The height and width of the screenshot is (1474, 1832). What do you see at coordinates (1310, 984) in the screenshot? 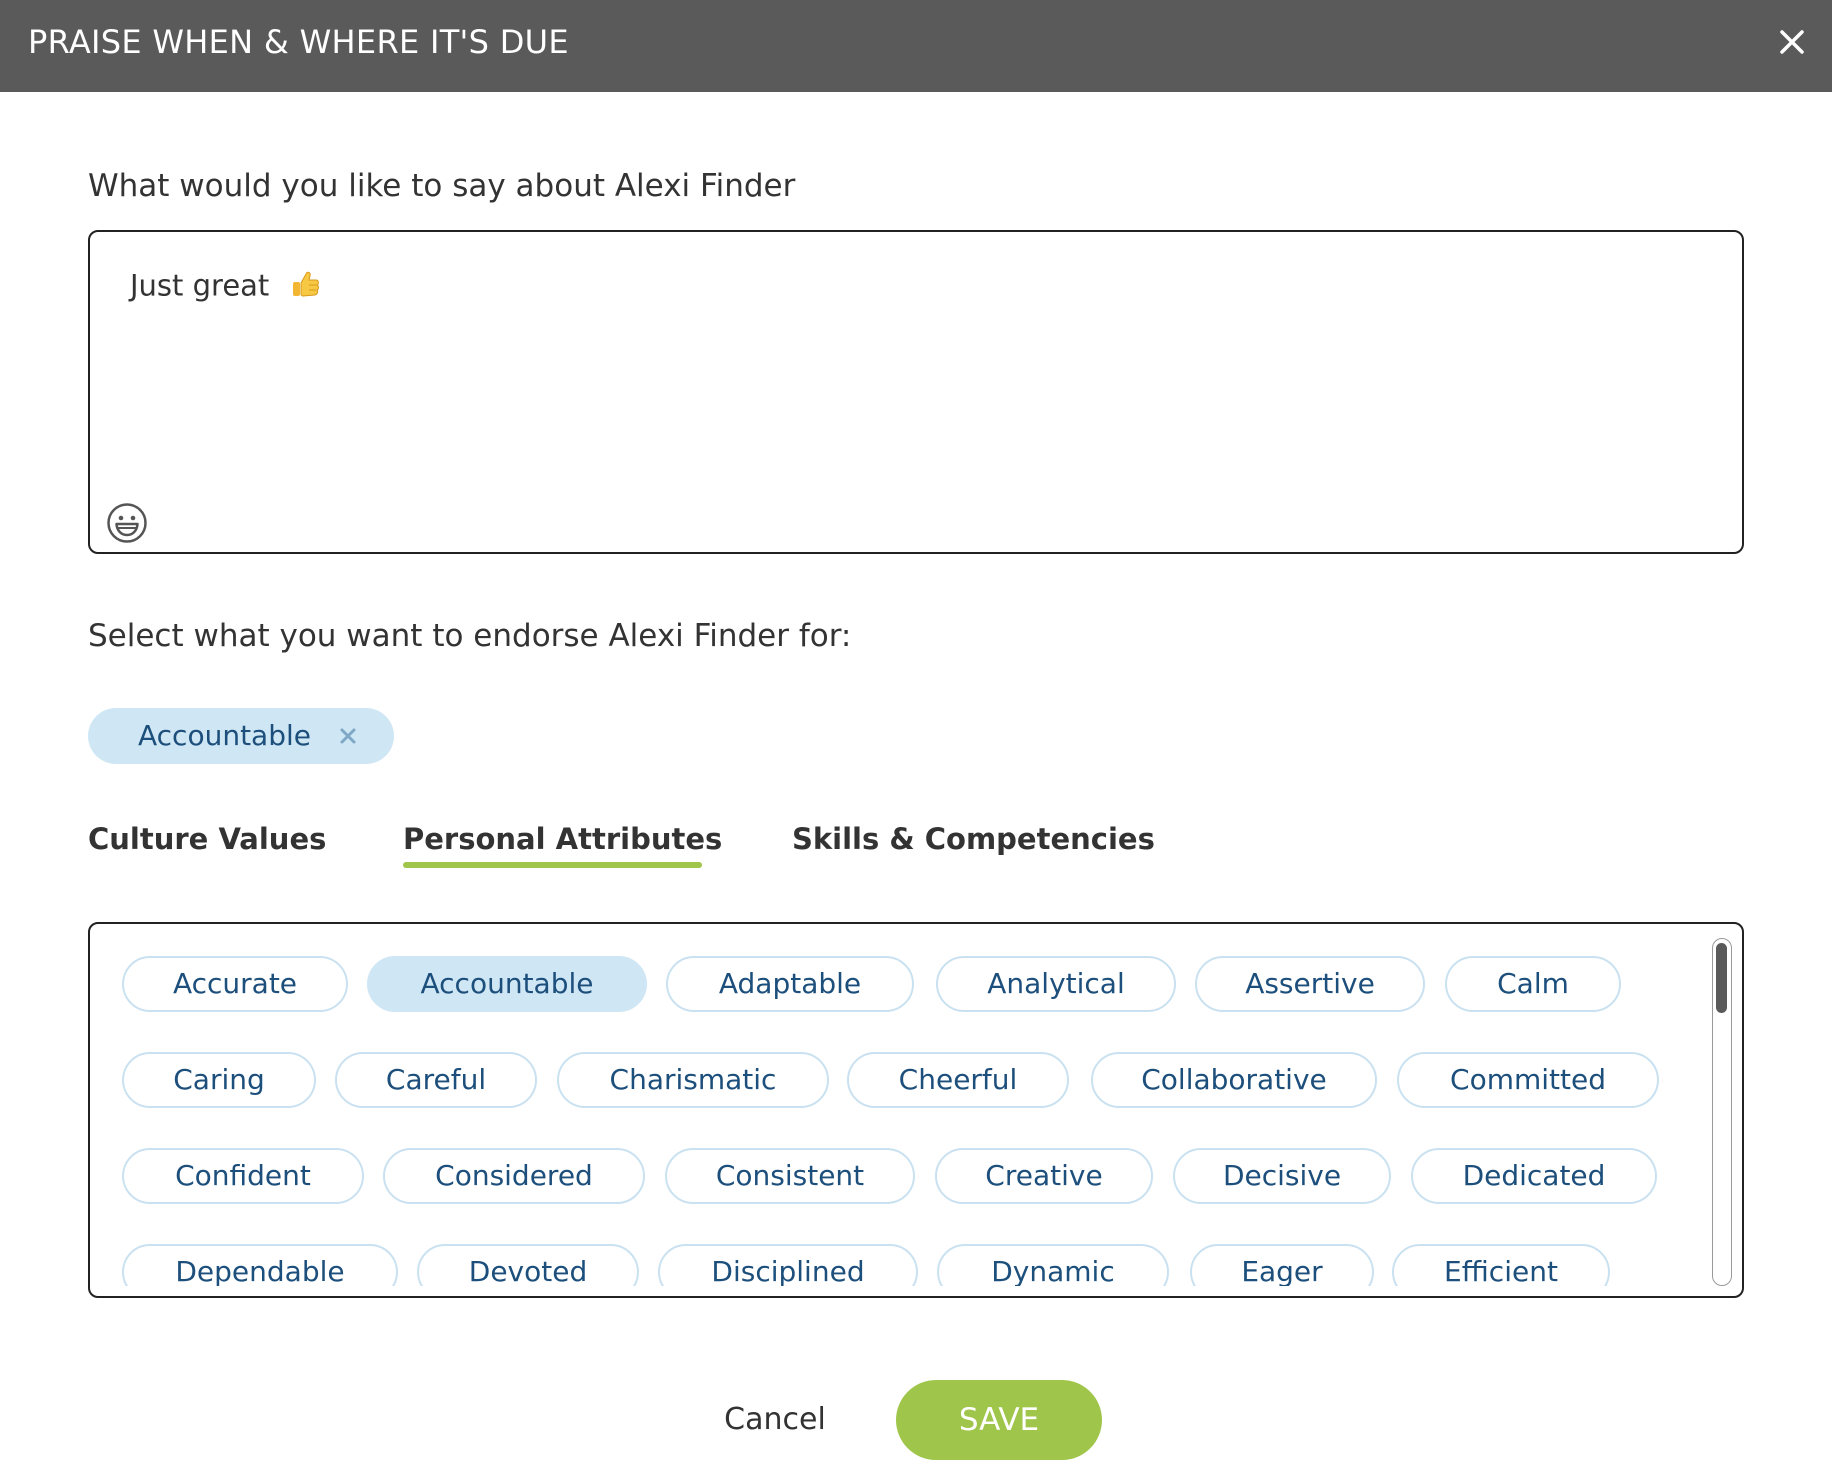
I see `attribute-tag-assertive: Assertive` at bounding box center [1310, 984].